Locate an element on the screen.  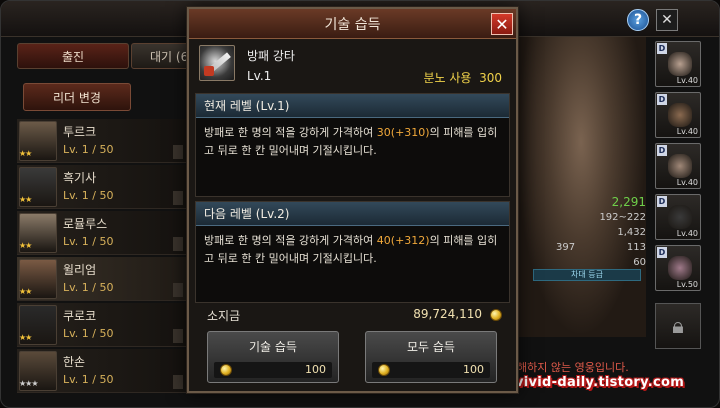
hero-list-item: ★★ 로뮬루스 Lv. 1 / 50 is located at coordinates (103, 233).